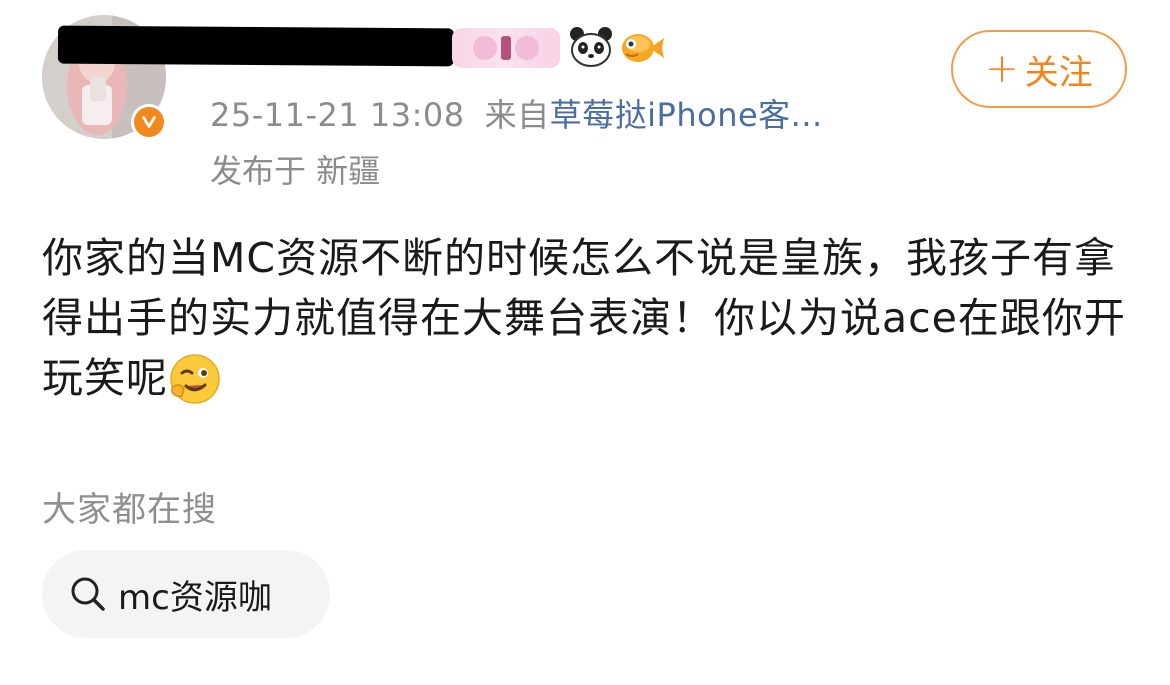 The width and height of the screenshot is (1170, 685). Describe the element at coordinates (1002, 69) in the screenshot. I see `plus-icon: +` at that location.